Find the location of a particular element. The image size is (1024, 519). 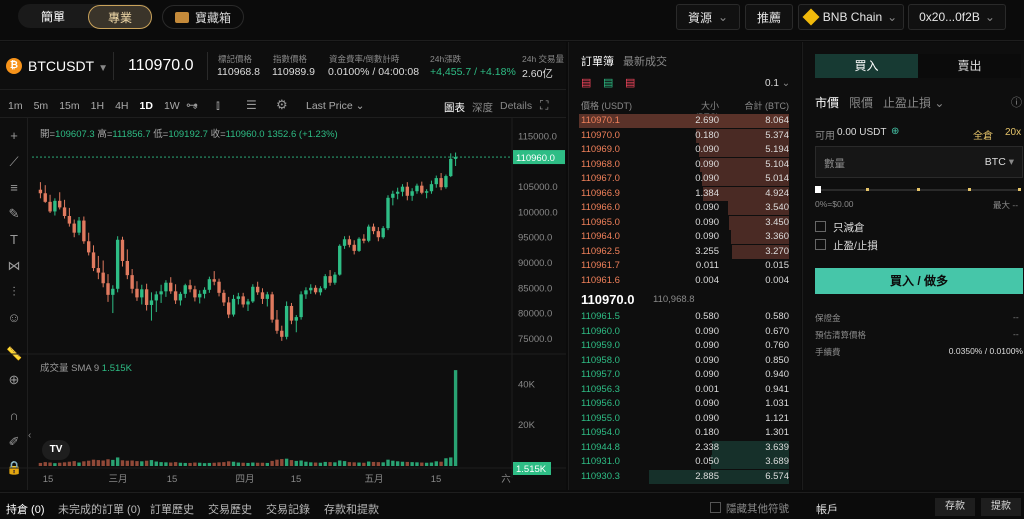

tab-positions: 持倉 (0) is located at coordinates (25, 509).